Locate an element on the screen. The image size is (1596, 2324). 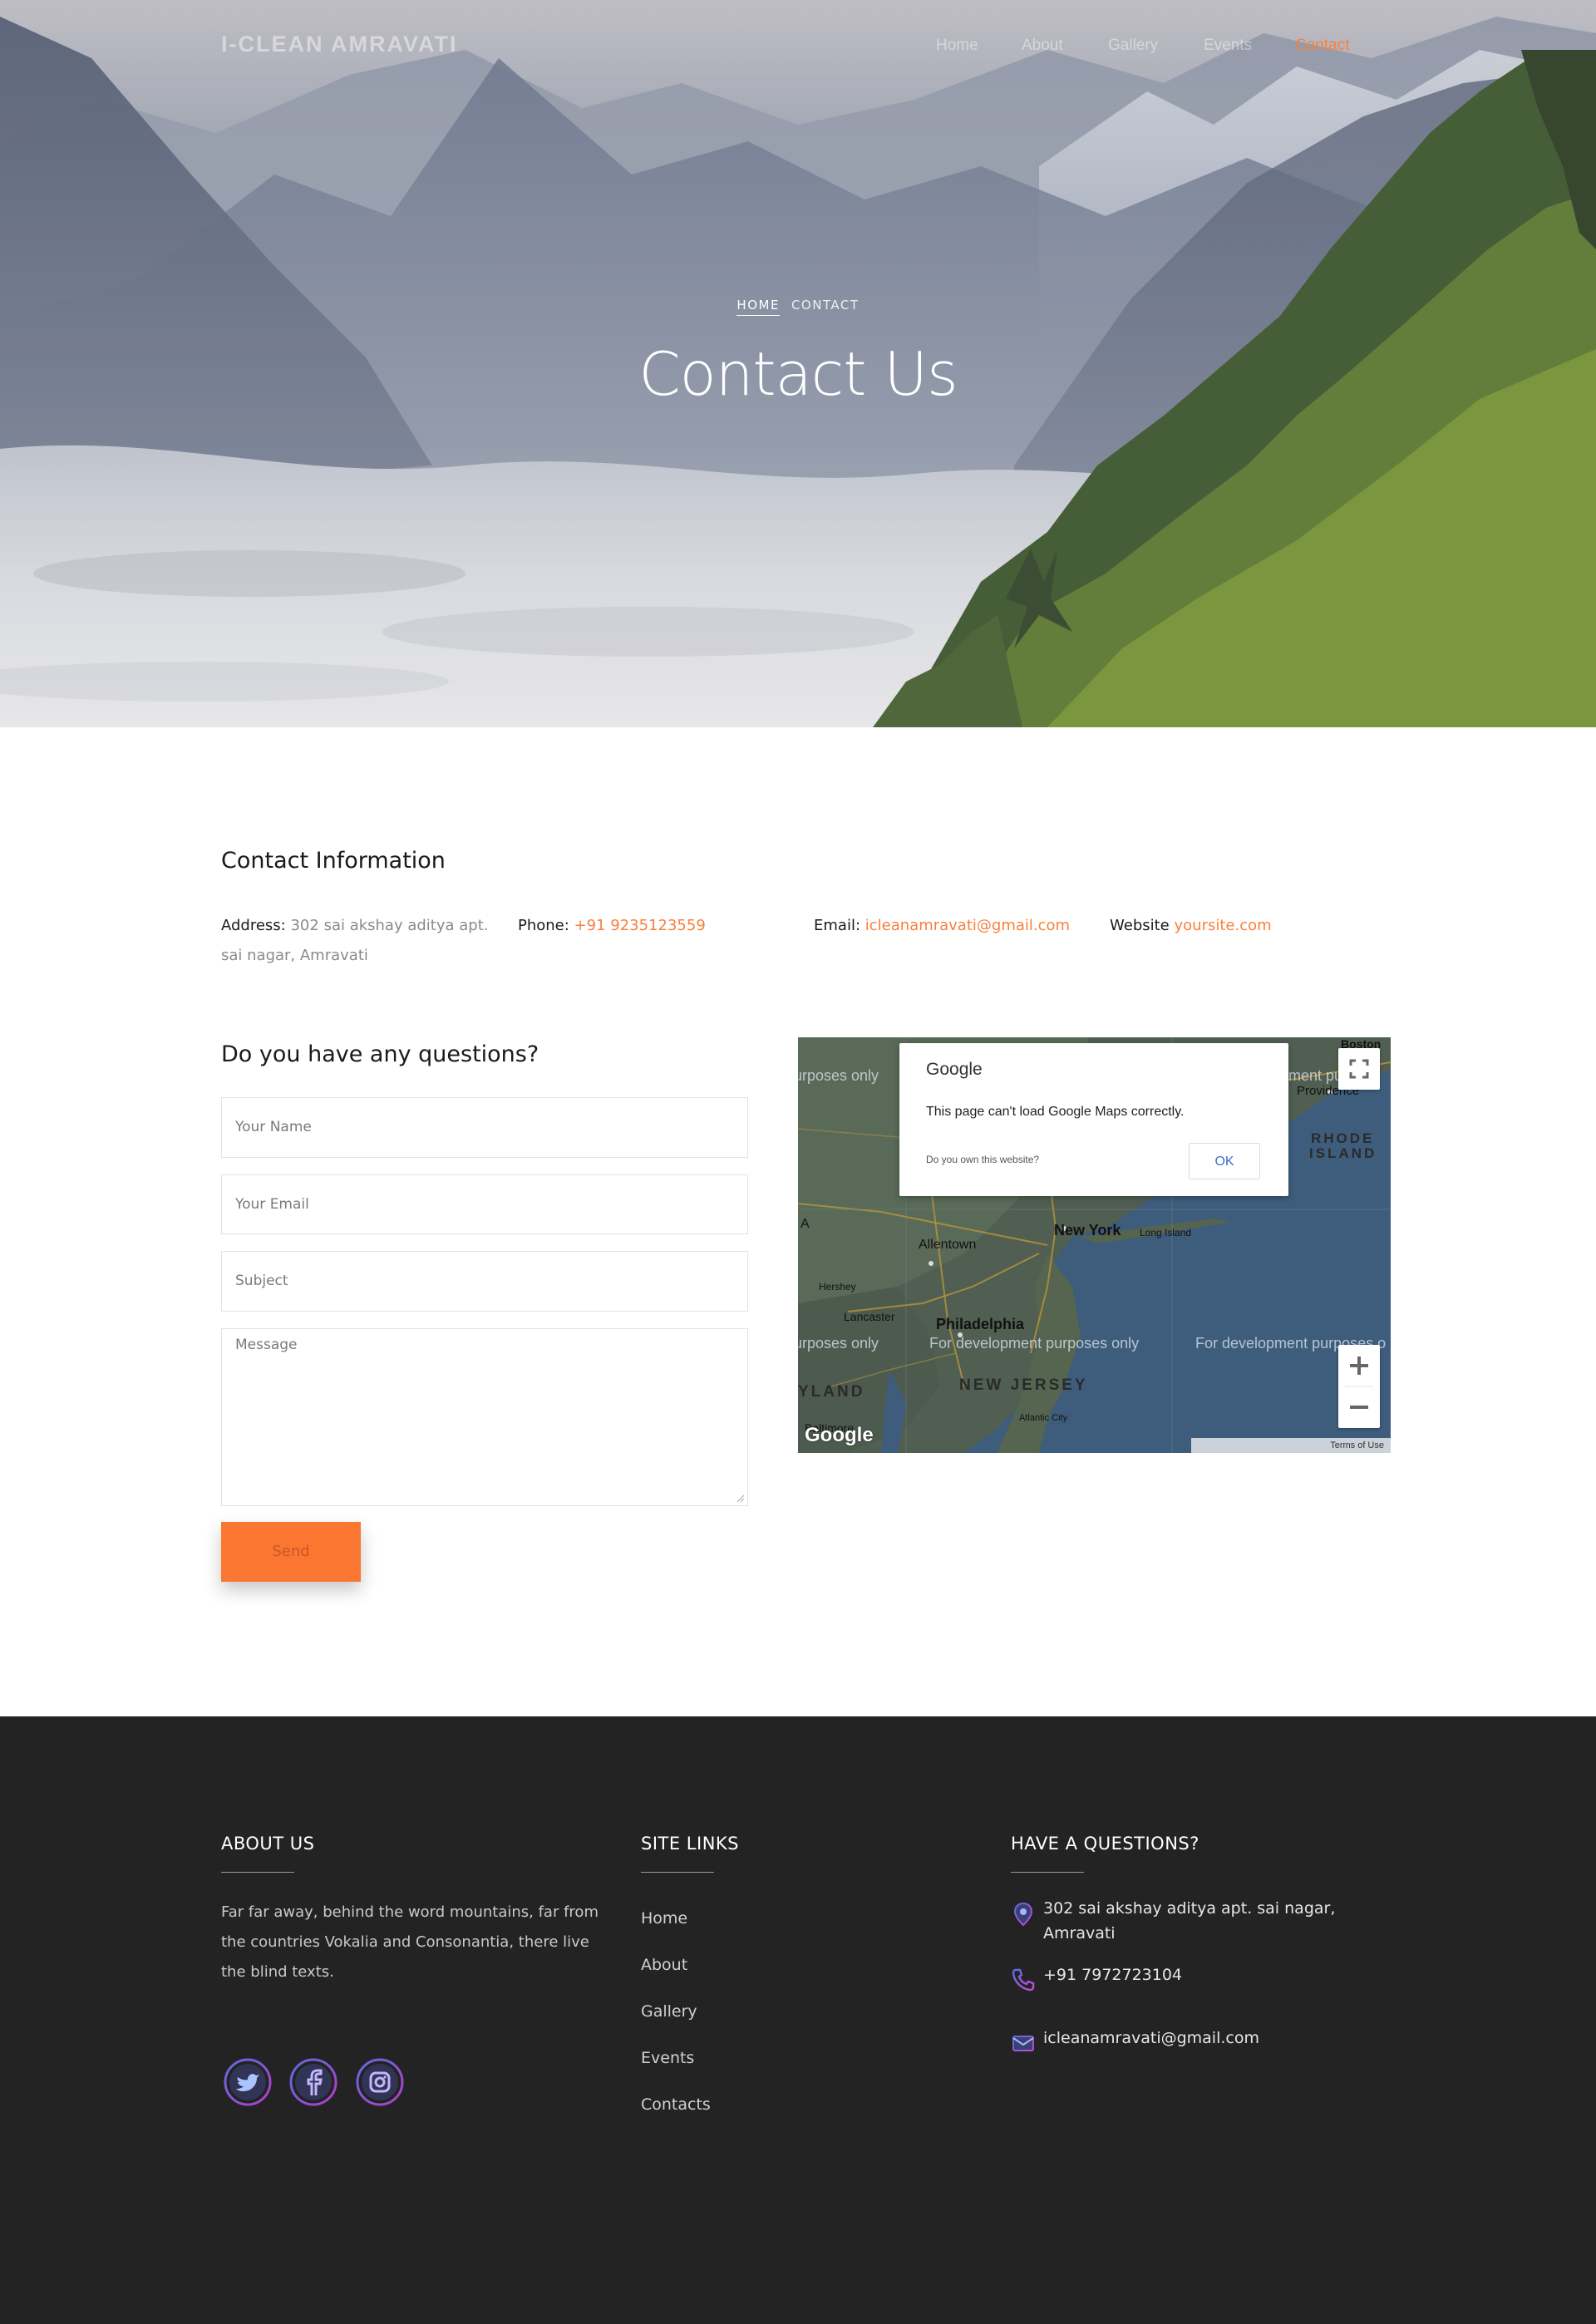
nav-home: Home is located at coordinates (957, 46).